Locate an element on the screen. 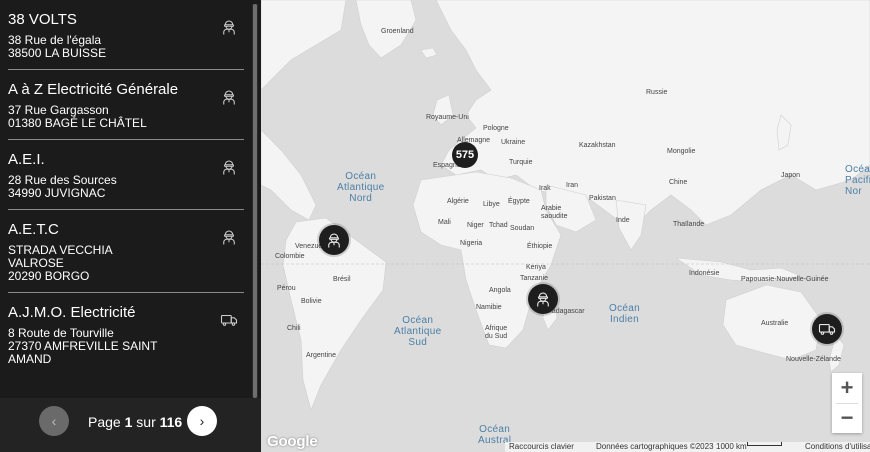 The height and width of the screenshot is (452, 870). ocean-label-line: Nor is located at coordinates (854, 191).